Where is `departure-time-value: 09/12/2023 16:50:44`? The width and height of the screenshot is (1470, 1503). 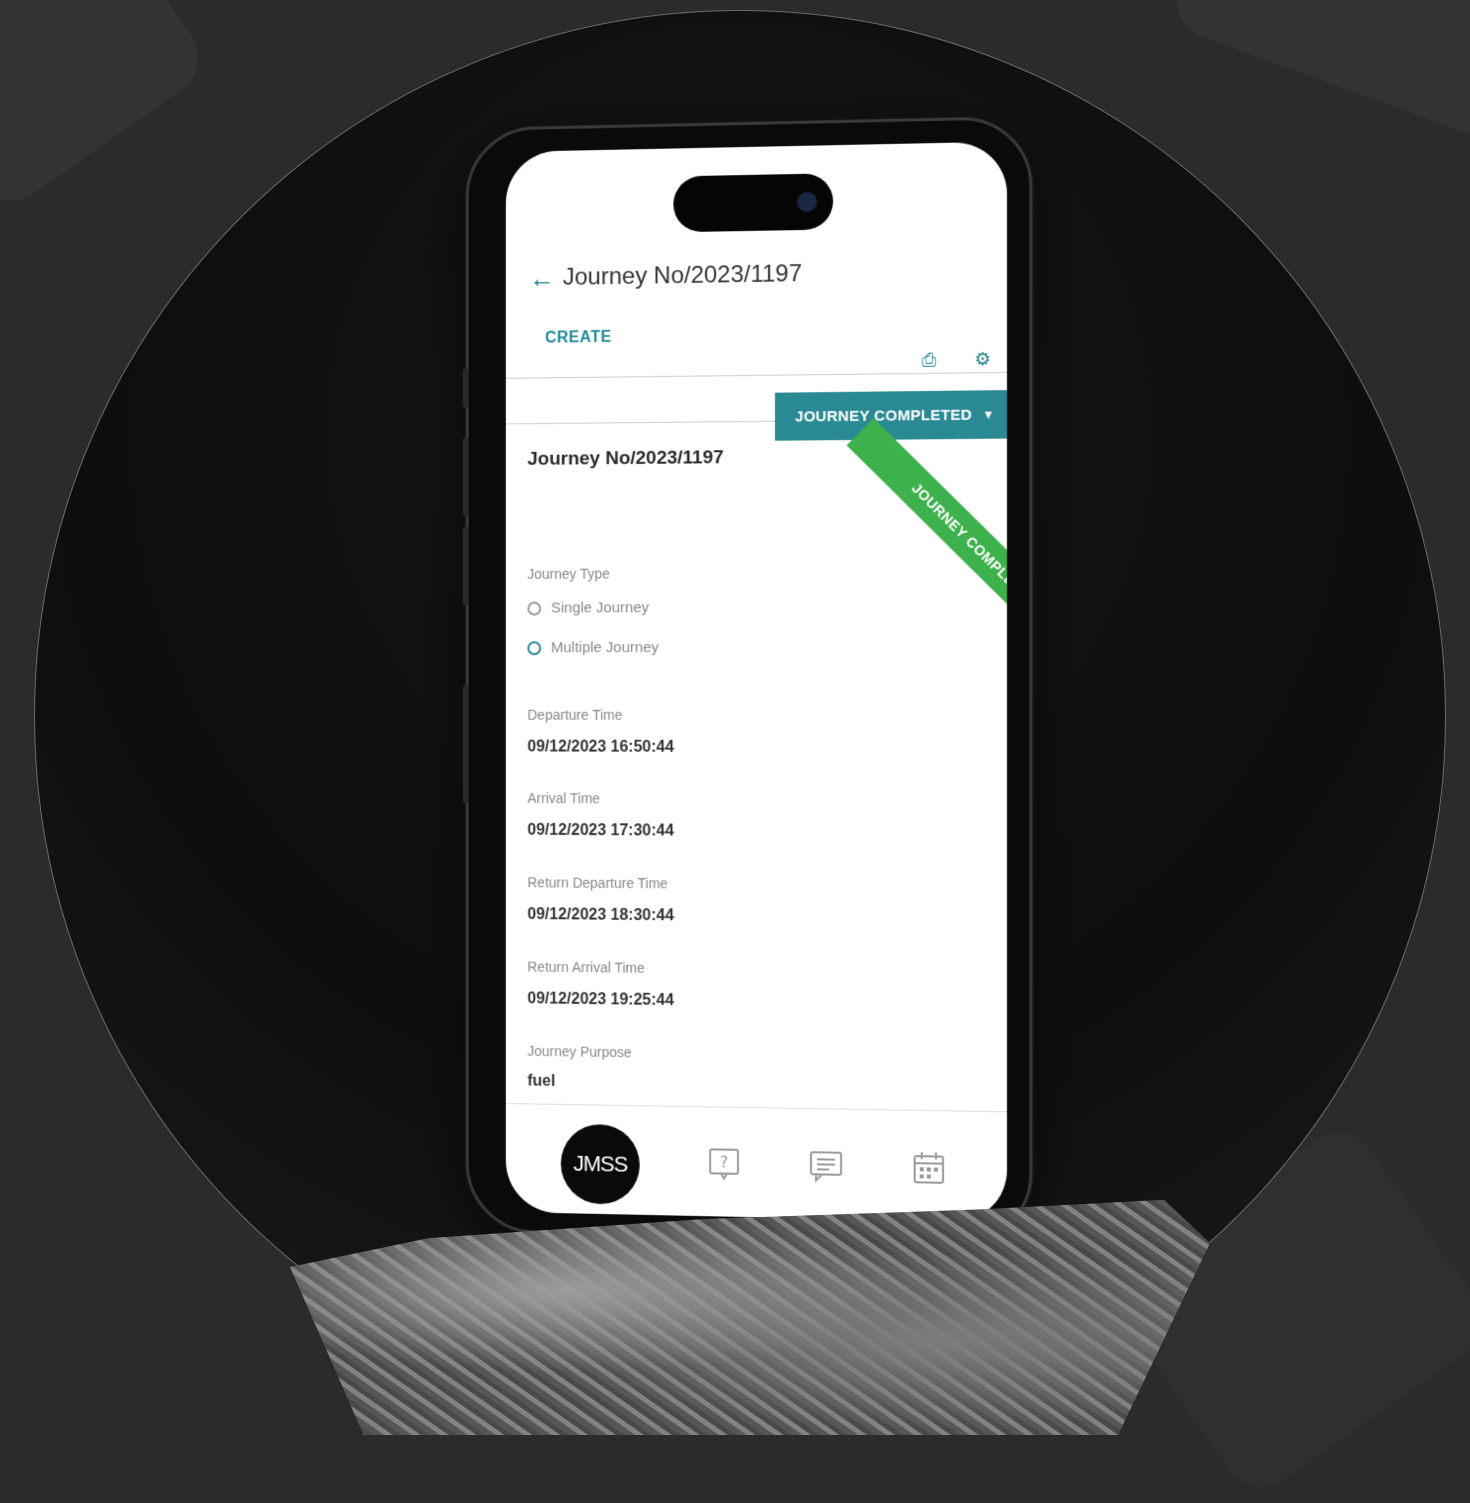
departure-time-value: 09/12/2023 16:50:44 is located at coordinates (600, 747).